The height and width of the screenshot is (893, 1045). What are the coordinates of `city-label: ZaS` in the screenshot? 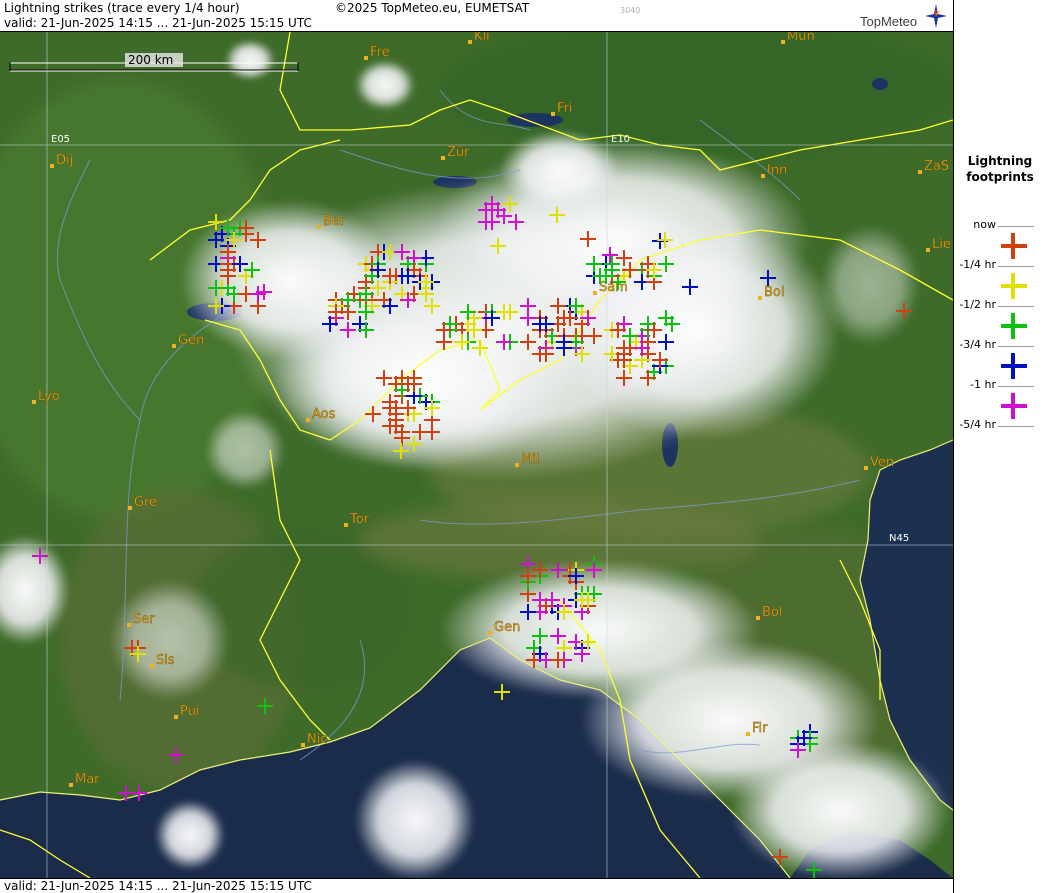 It's located at (936, 166).